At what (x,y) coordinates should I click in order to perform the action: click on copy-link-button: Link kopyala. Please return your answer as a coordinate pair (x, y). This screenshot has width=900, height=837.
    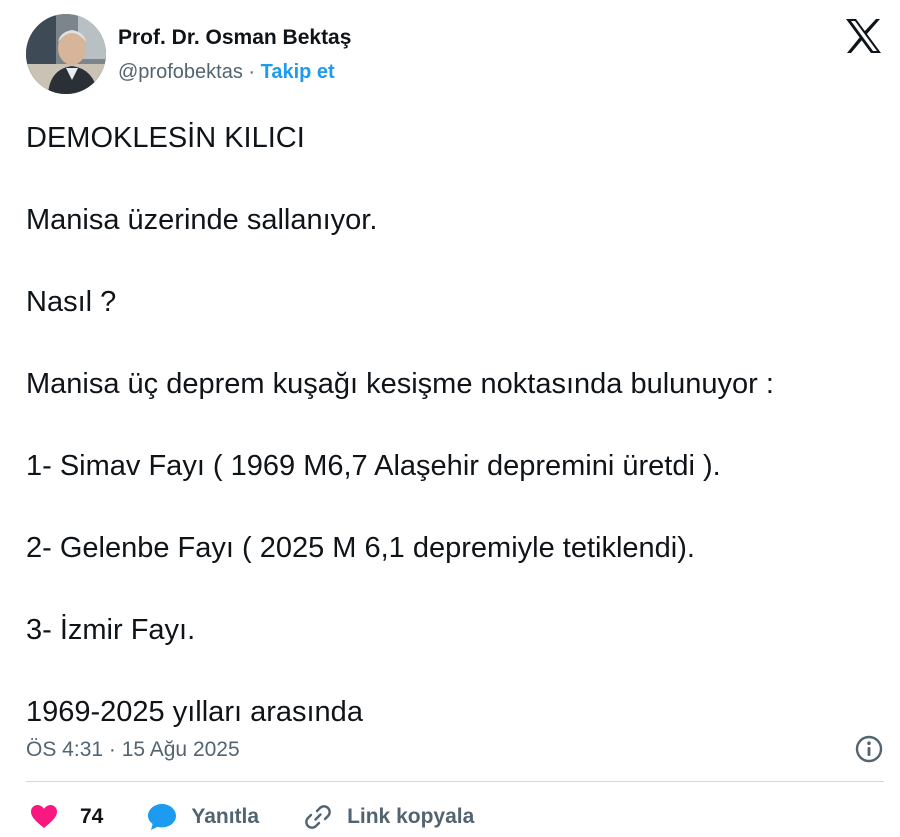
    Looking at the image, I should click on (388, 817).